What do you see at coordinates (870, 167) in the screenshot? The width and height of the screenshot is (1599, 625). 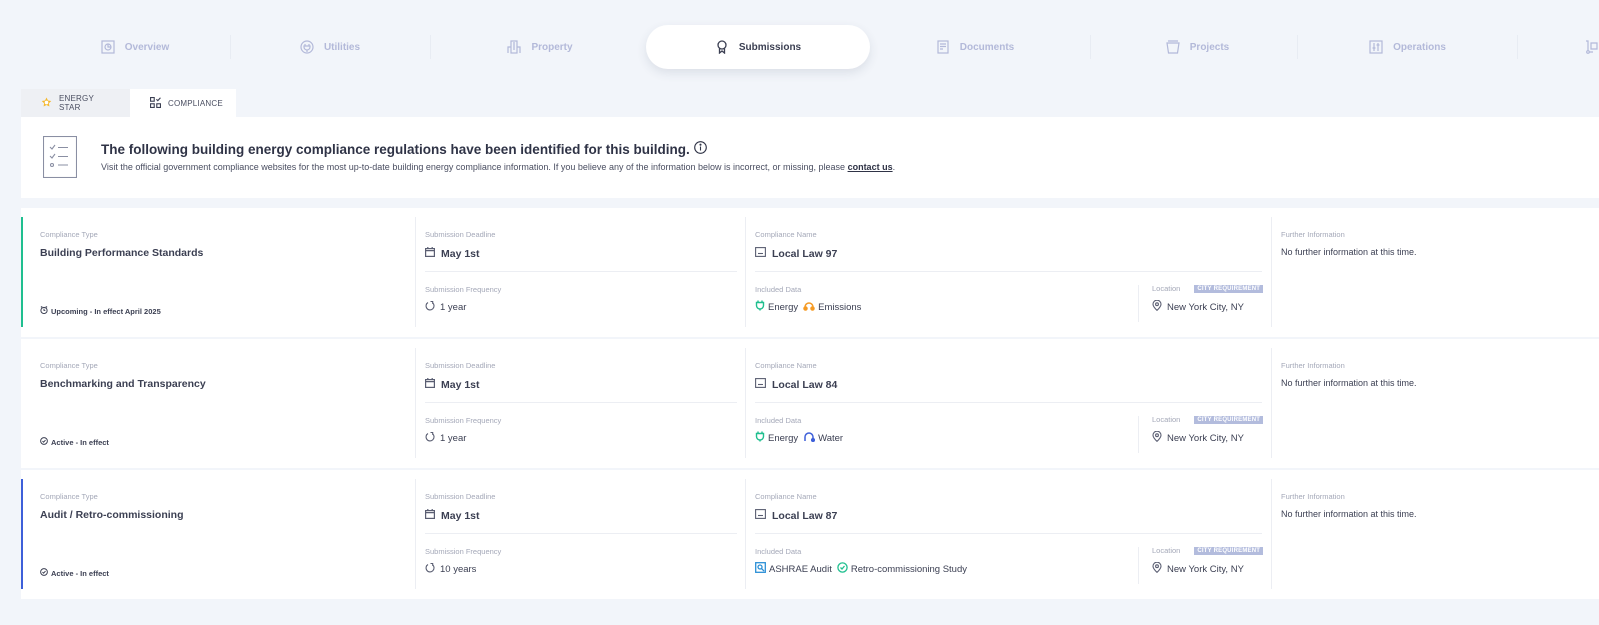 I see `contact-us-link: contact us` at bounding box center [870, 167].